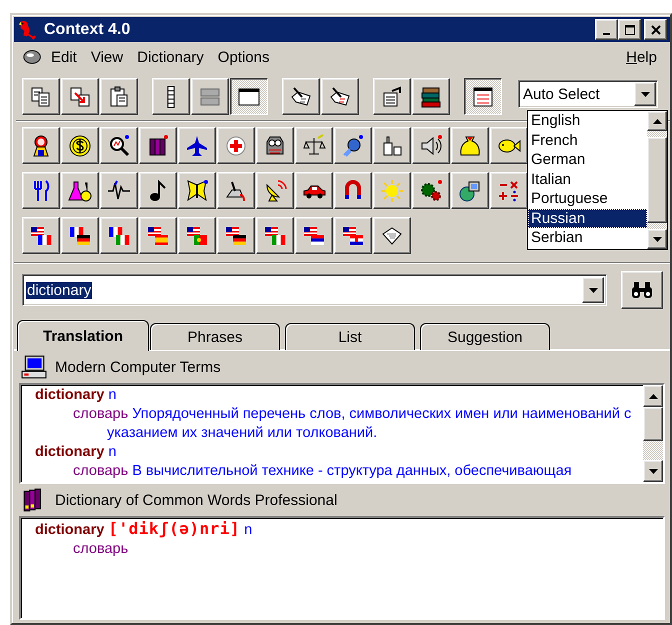 This screenshot has height=625, width=672. What do you see at coordinates (606, 34) in the screenshot?
I see `minimize-icon` at bounding box center [606, 34].